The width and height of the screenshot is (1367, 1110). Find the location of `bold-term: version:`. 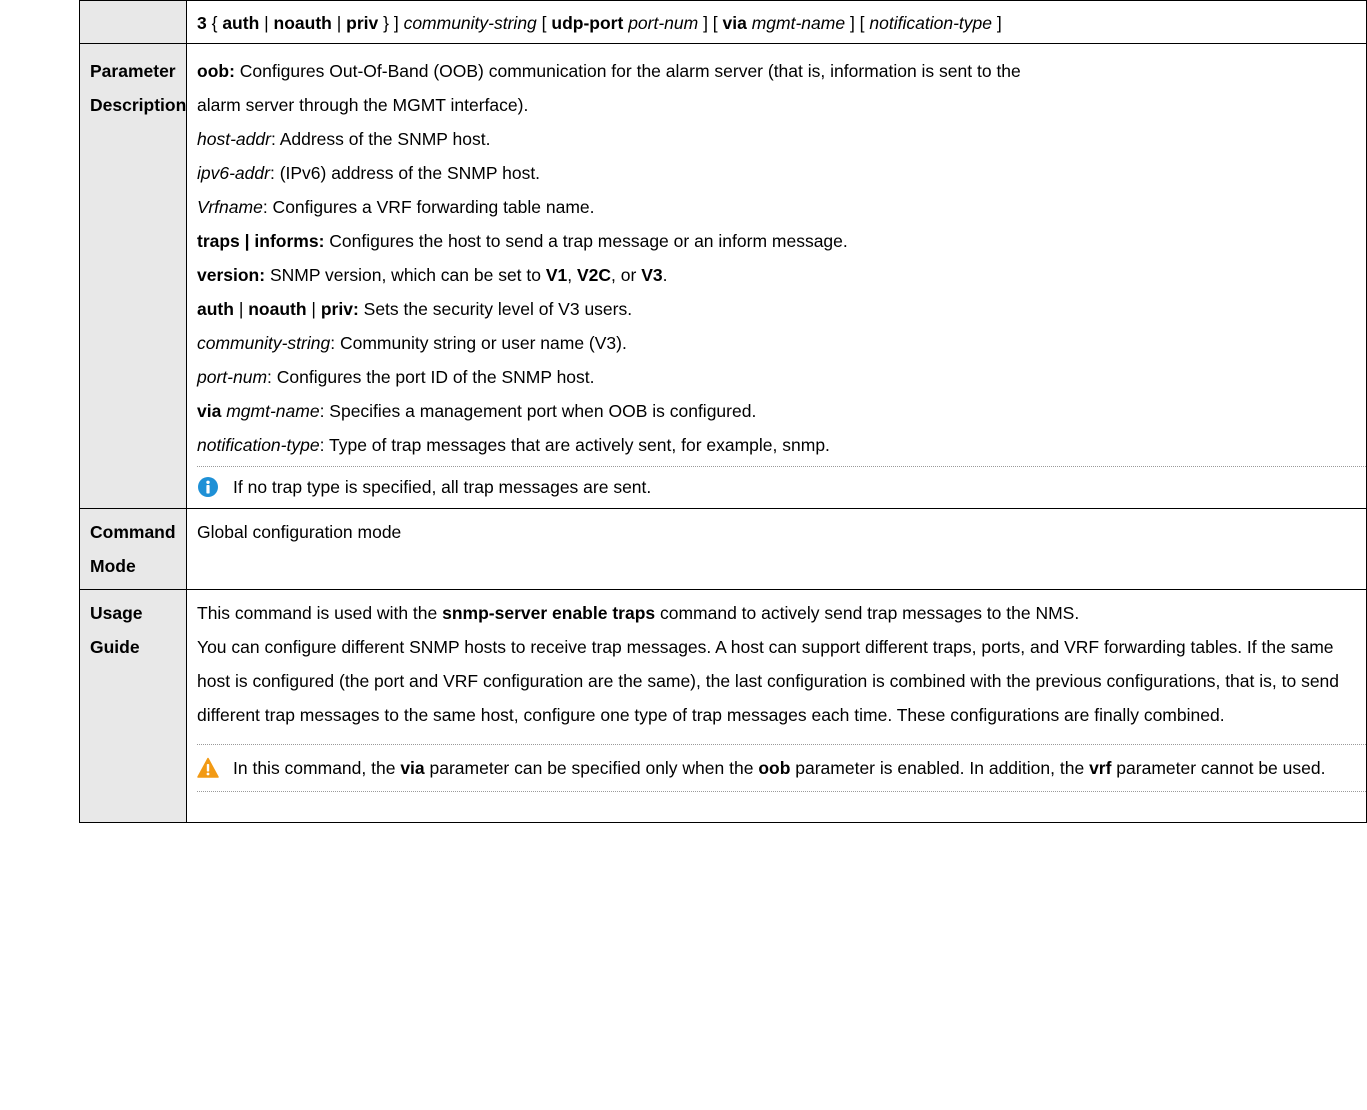

bold-term: version: is located at coordinates (231, 275).